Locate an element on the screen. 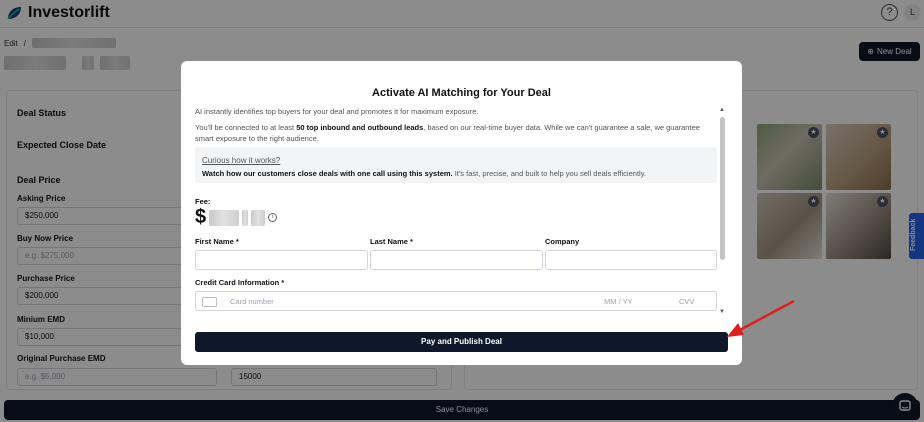 The height and width of the screenshot is (422, 924). modal-title: Activate AI Matching for Your Deal is located at coordinates (461, 93).